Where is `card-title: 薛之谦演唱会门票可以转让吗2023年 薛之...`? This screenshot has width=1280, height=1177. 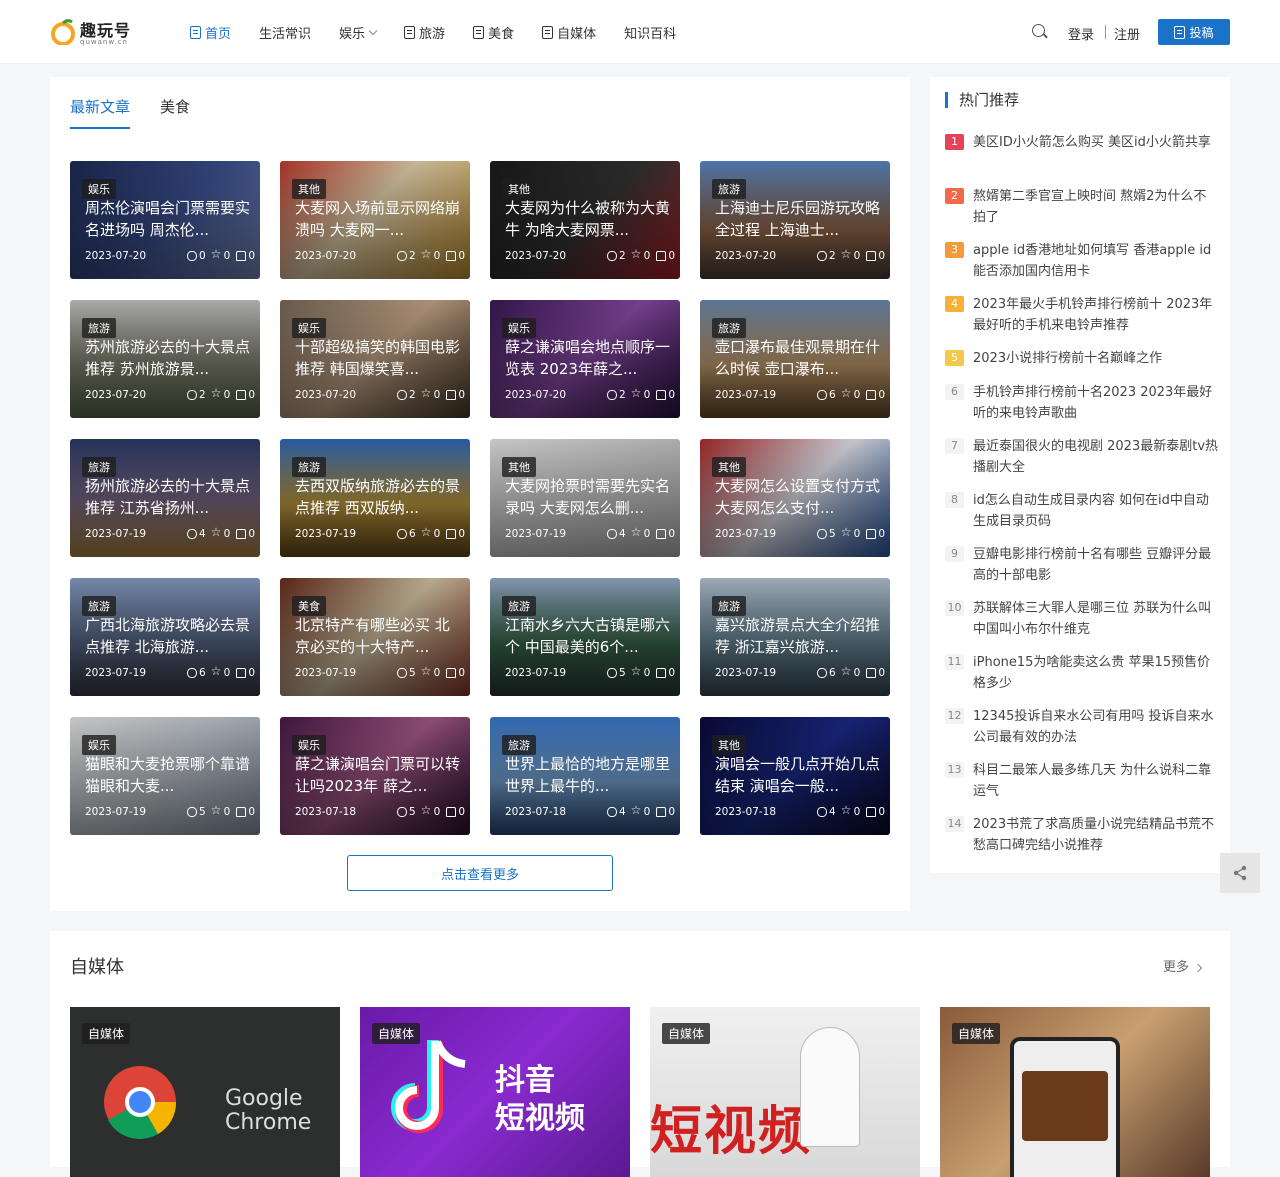
card-title: 薛之谦演唱会门票可以转让吗2023年 薛之... is located at coordinates (377, 775).